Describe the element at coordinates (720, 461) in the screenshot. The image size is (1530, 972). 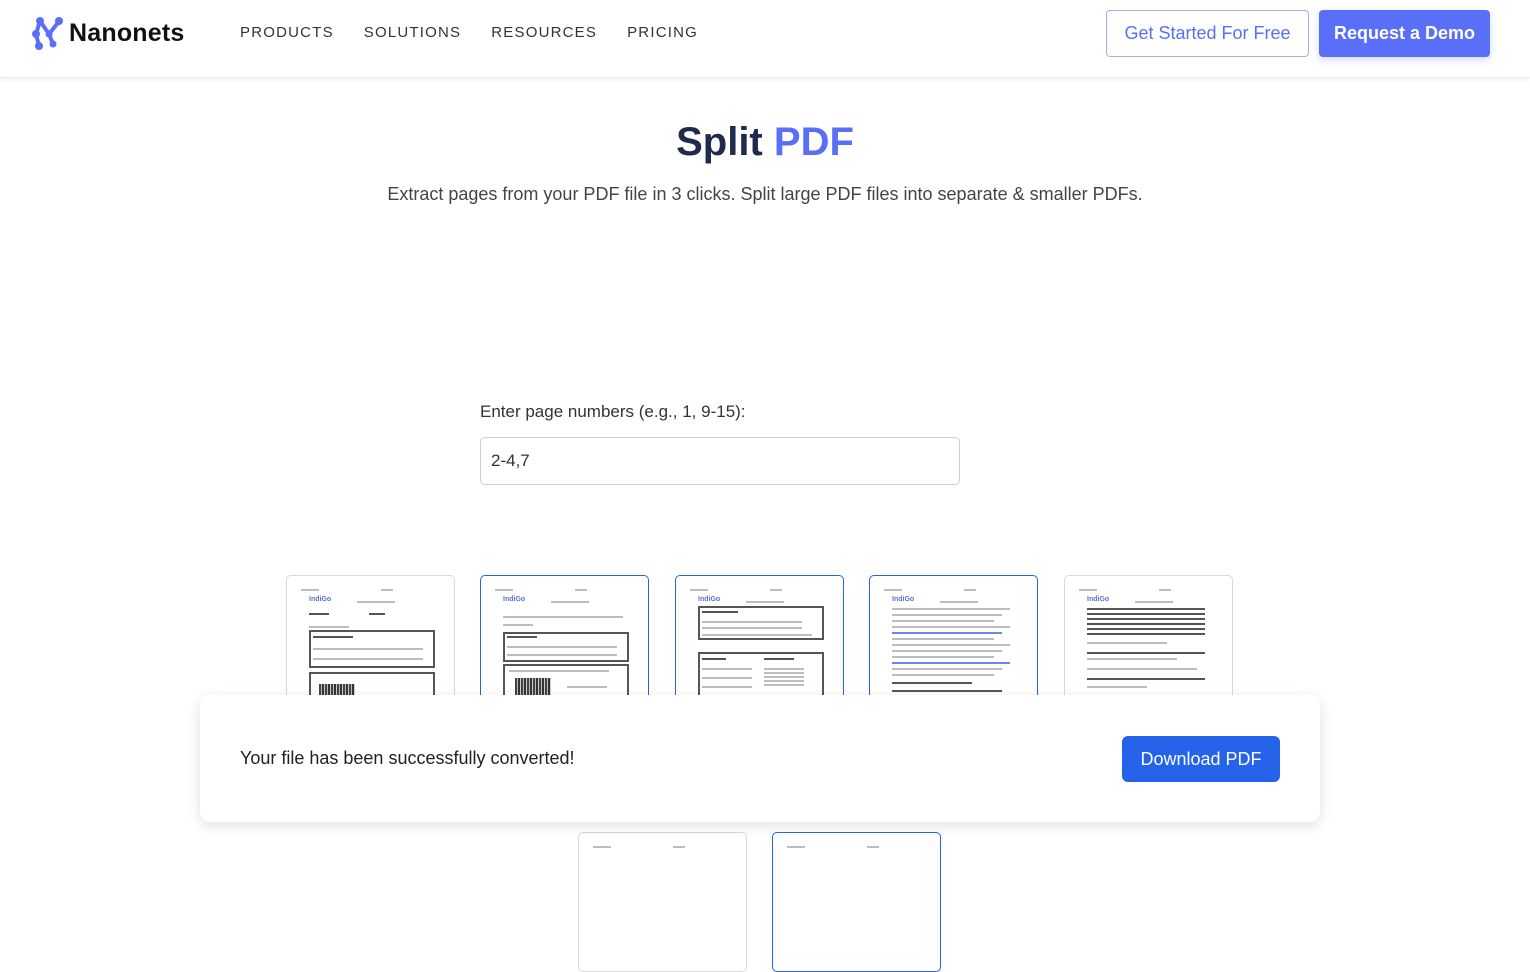
I see `page-numbers-input` at that location.